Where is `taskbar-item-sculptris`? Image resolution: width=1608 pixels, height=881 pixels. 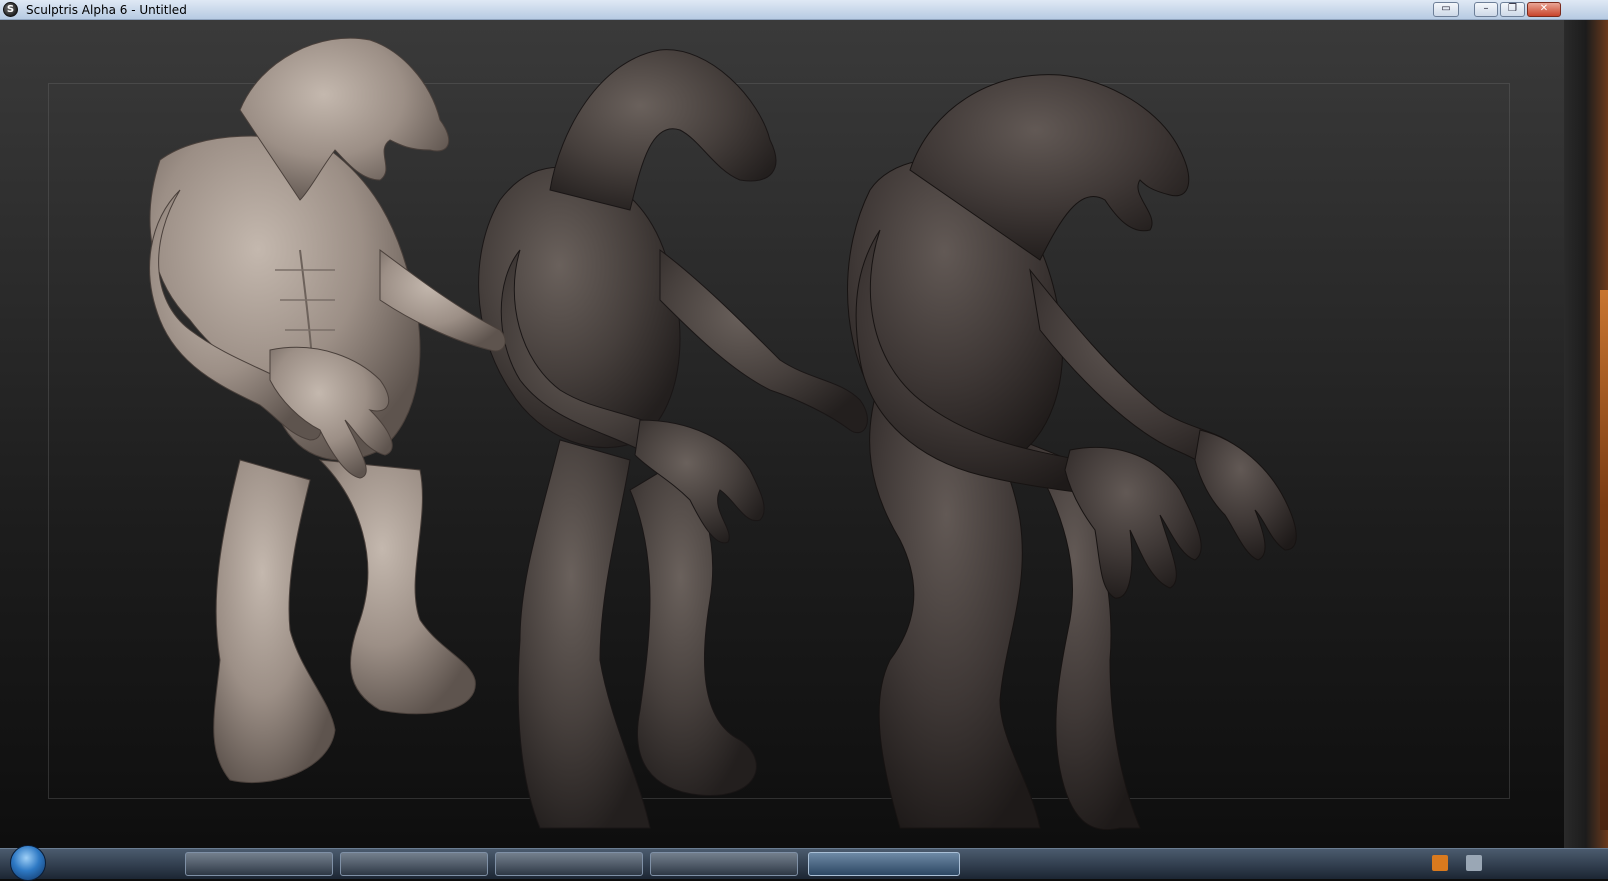 taskbar-item-sculptris is located at coordinates (884, 864).